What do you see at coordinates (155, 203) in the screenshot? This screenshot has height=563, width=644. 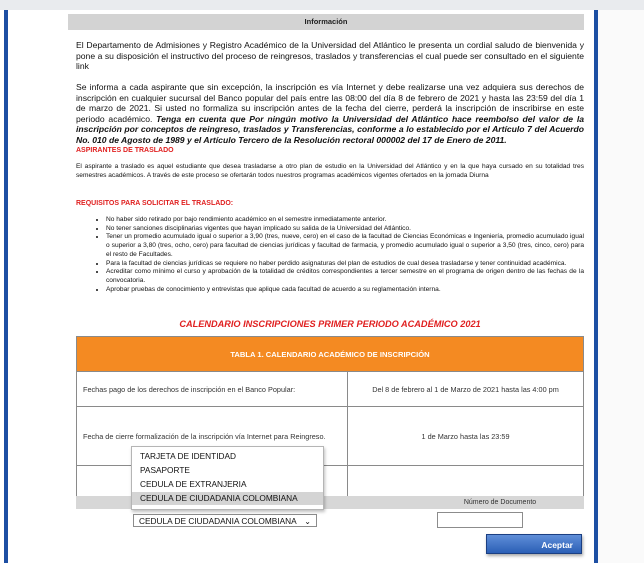 I see `requisitos-heading: REQUISITOS PARA SOLICITAR EL TRASLADO:` at bounding box center [155, 203].